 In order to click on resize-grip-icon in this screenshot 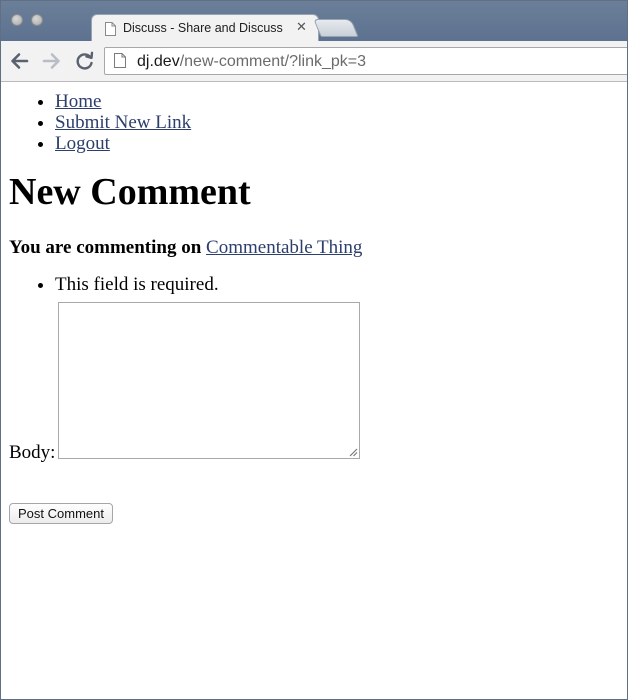, I will do `click(353, 452)`.